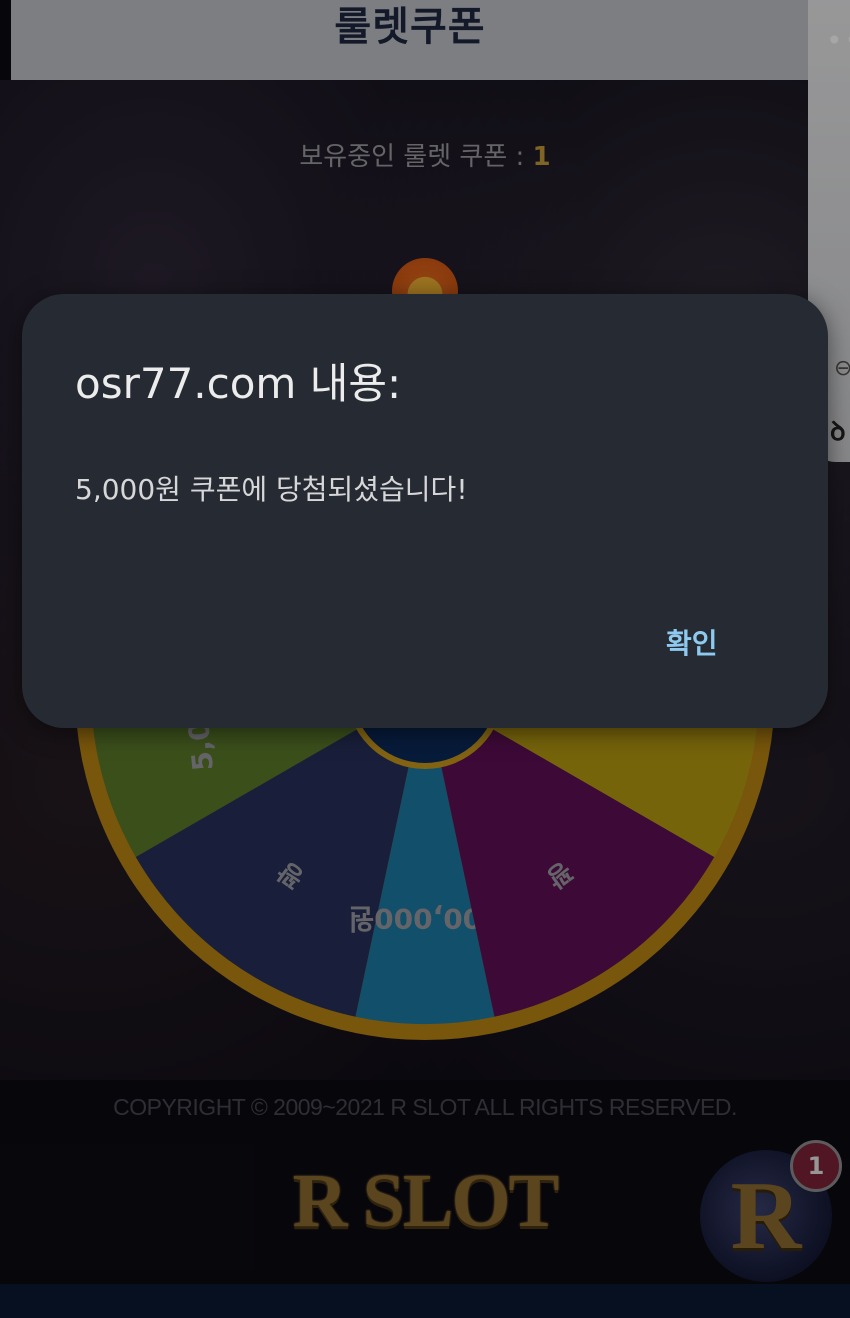 Image resolution: width=850 pixels, height=1318 pixels. Describe the element at coordinates (816, 1166) in the screenshot. I see `notification-badge: 1` at that location.